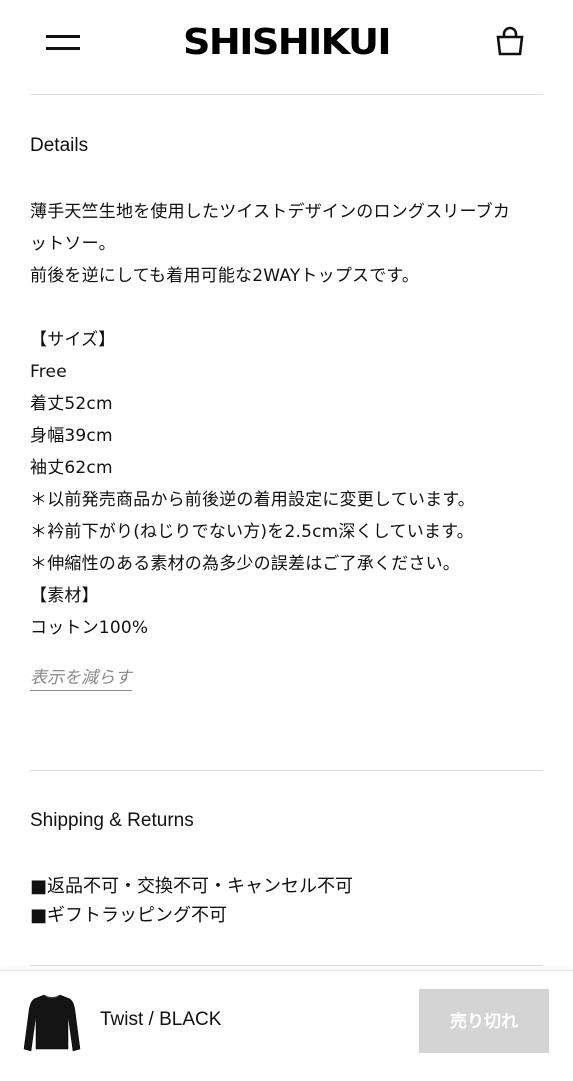  What do you see at coordinates (73, 340) in the screenshot?
I see `details-line: 【サイズ】` at bounding box center [73, 340].